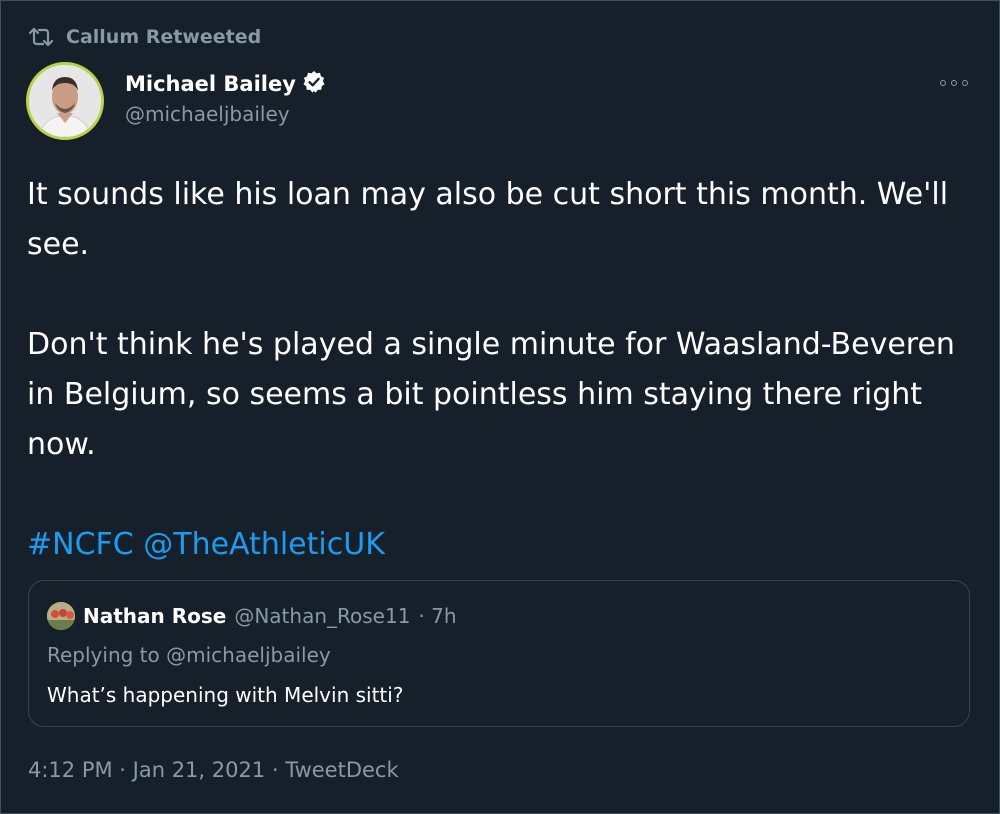 Image resolution: width=1000 pixels, height=814 pixels. I want to click on quoted-author-handle: @Nathan_Rose11, so click(322, 616).